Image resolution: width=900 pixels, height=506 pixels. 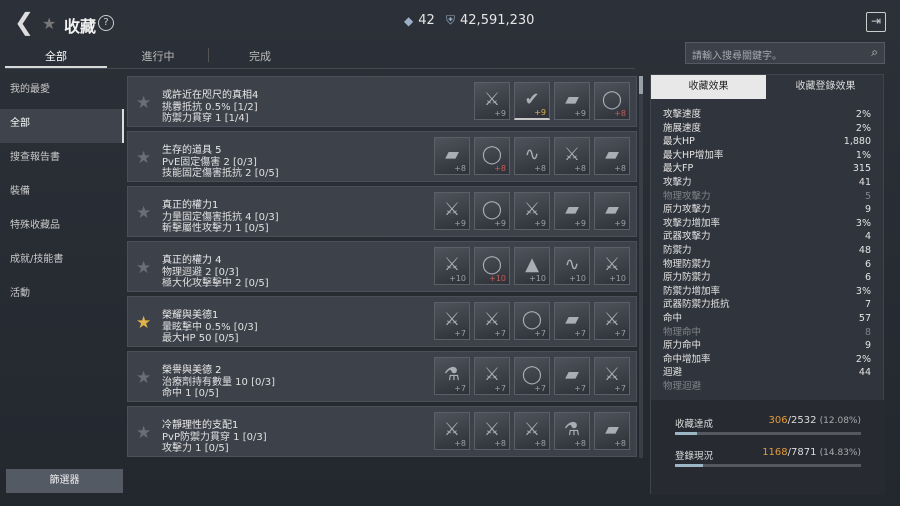 What do you see at coordinates (572, 266) in the screenshot?
I see `item-slot: ∿ +10` at bounding box center [572, 266].